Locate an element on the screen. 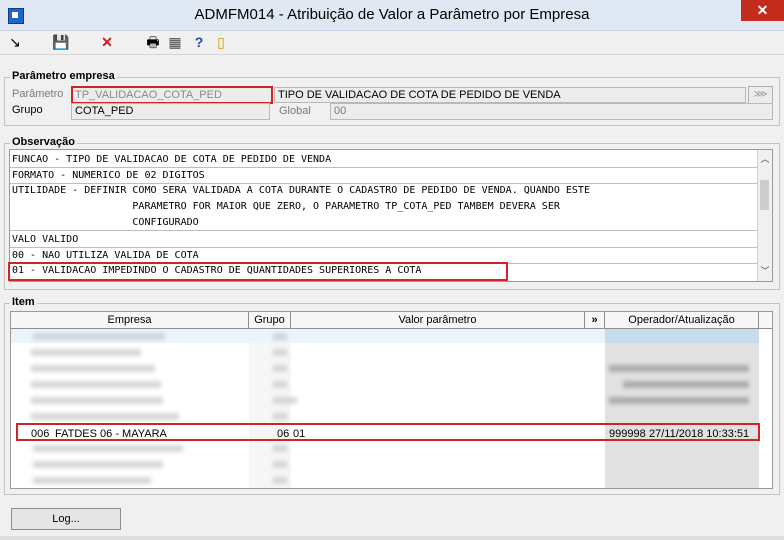  print-icon: 🖶 is located at coordinates (153, 42).